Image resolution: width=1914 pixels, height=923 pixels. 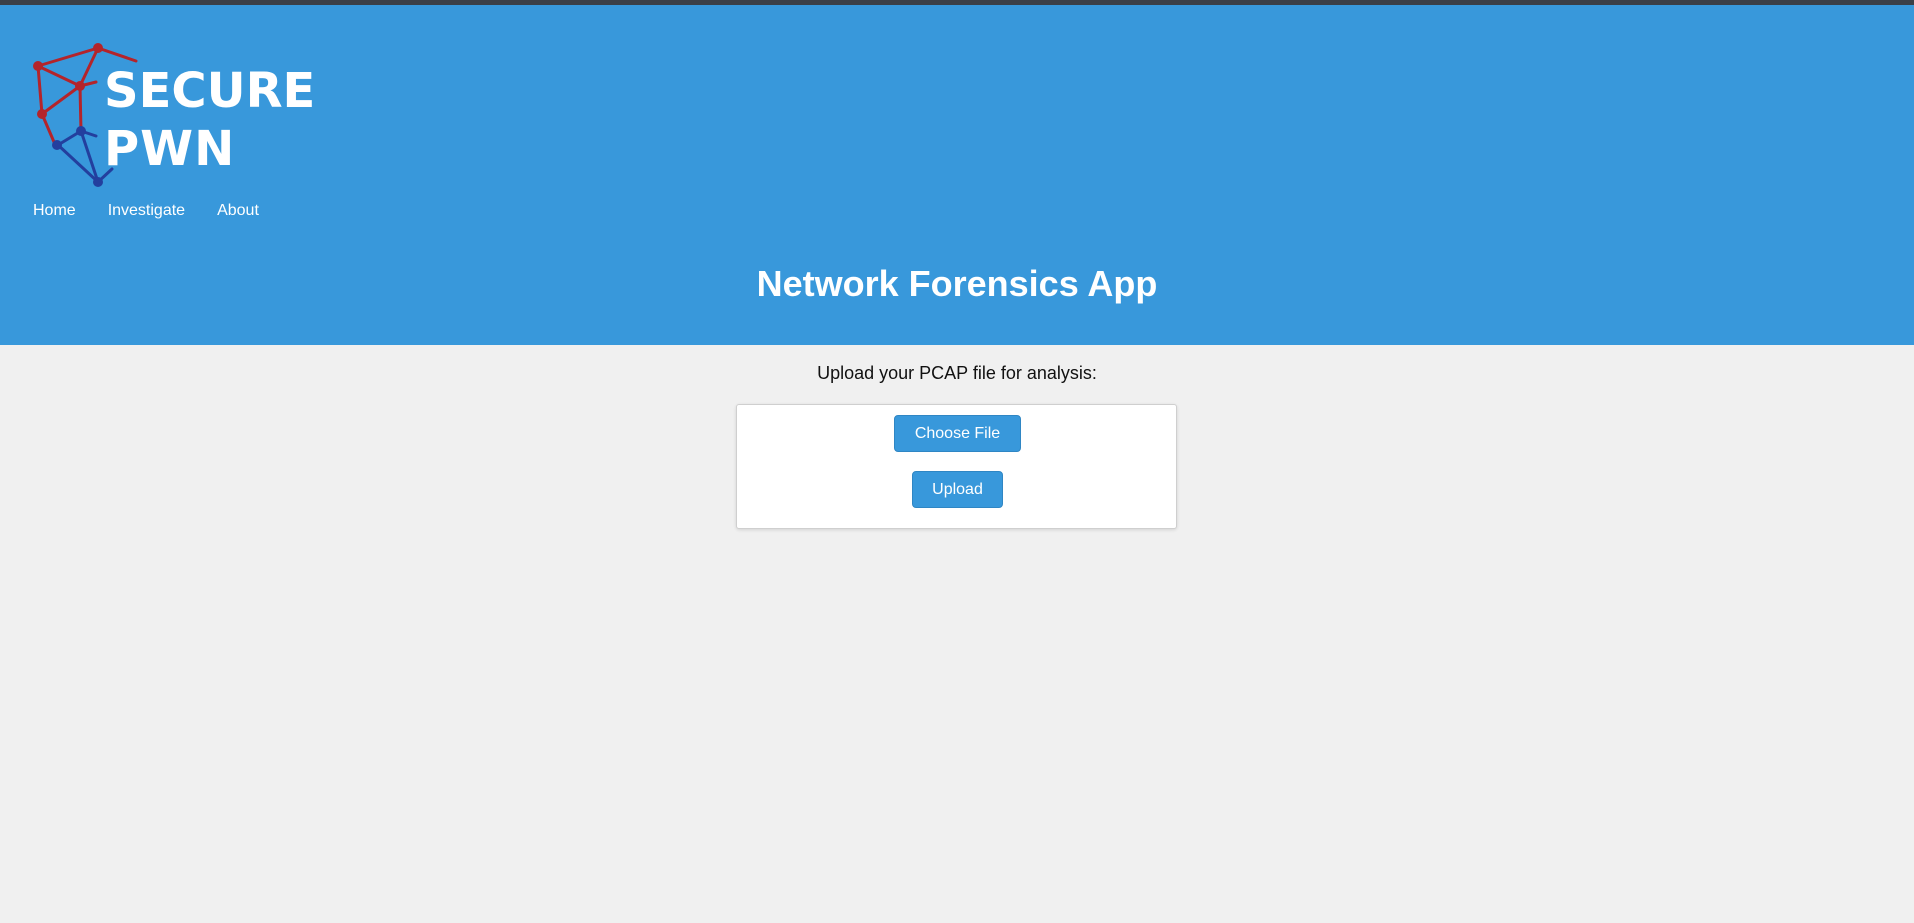 I want to click on upload-prompt: Upload your PCAP file for analysis:, so click(x=957, y=373).